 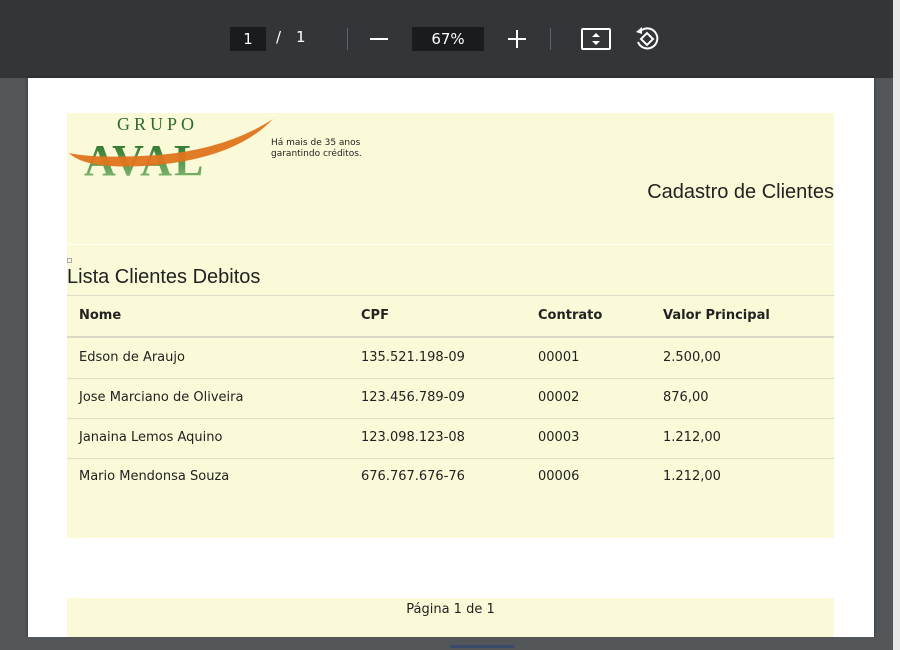 I want to click on tagline-line-2: garantindo créditos., so click(x=316, y=154).